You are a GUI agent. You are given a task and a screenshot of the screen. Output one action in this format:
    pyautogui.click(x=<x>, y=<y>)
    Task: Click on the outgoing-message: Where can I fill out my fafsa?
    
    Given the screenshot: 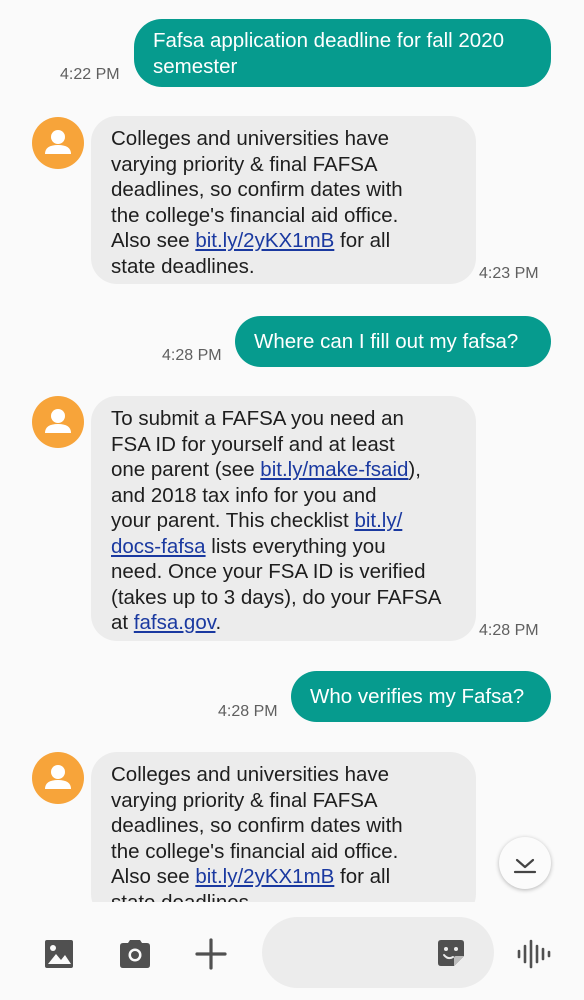 What is the action you would take?
    pyautogui.click(x=393, y=341)
    